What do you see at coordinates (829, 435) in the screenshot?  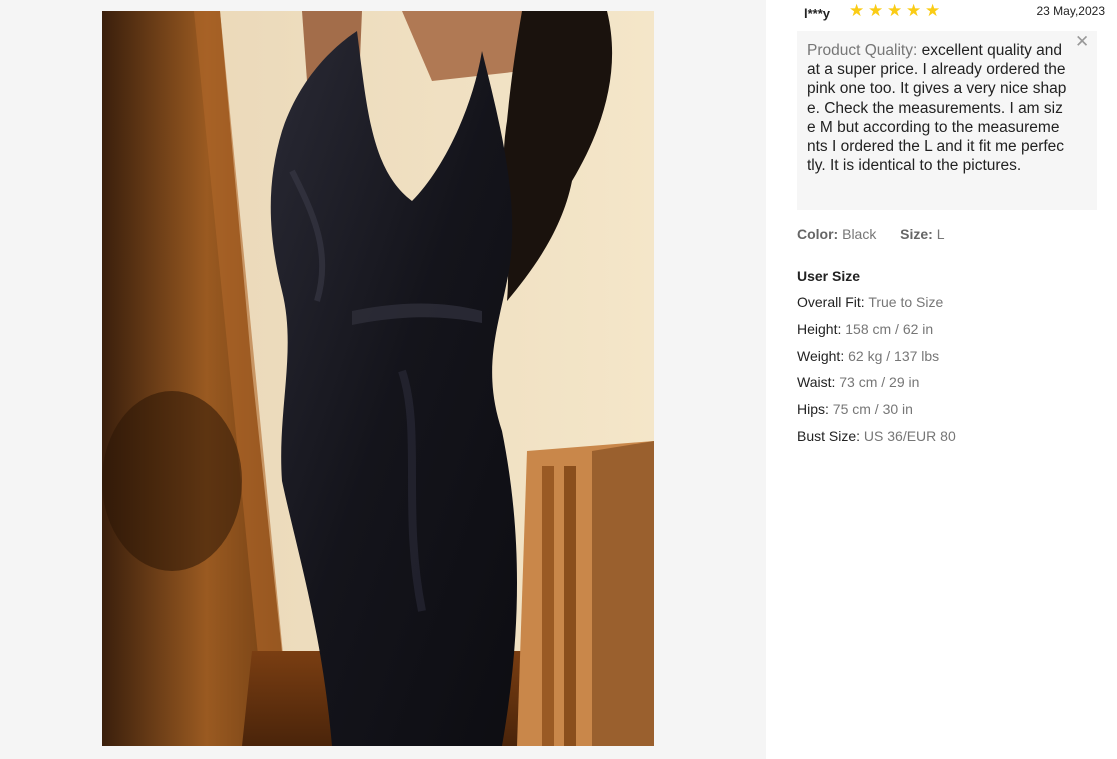 I see `size-row-label: Bust Size:` at bounding box center [829, 435].